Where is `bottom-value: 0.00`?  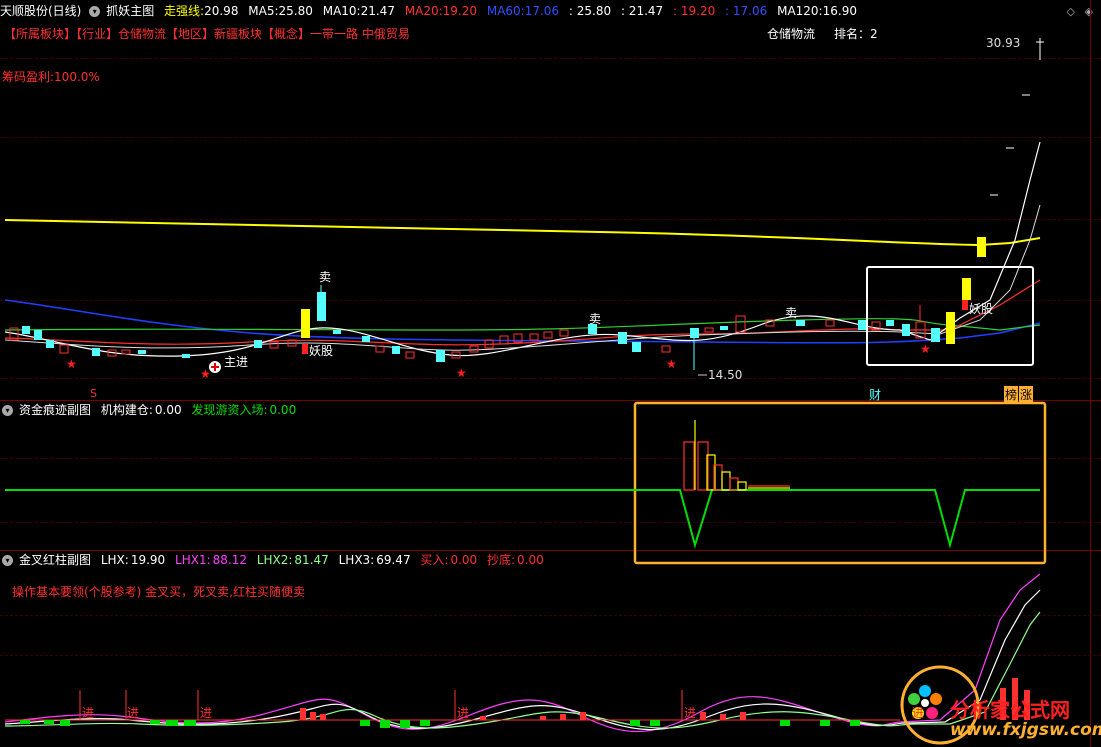 bottom-value: 0.00 is located at coordinates (530, 560).